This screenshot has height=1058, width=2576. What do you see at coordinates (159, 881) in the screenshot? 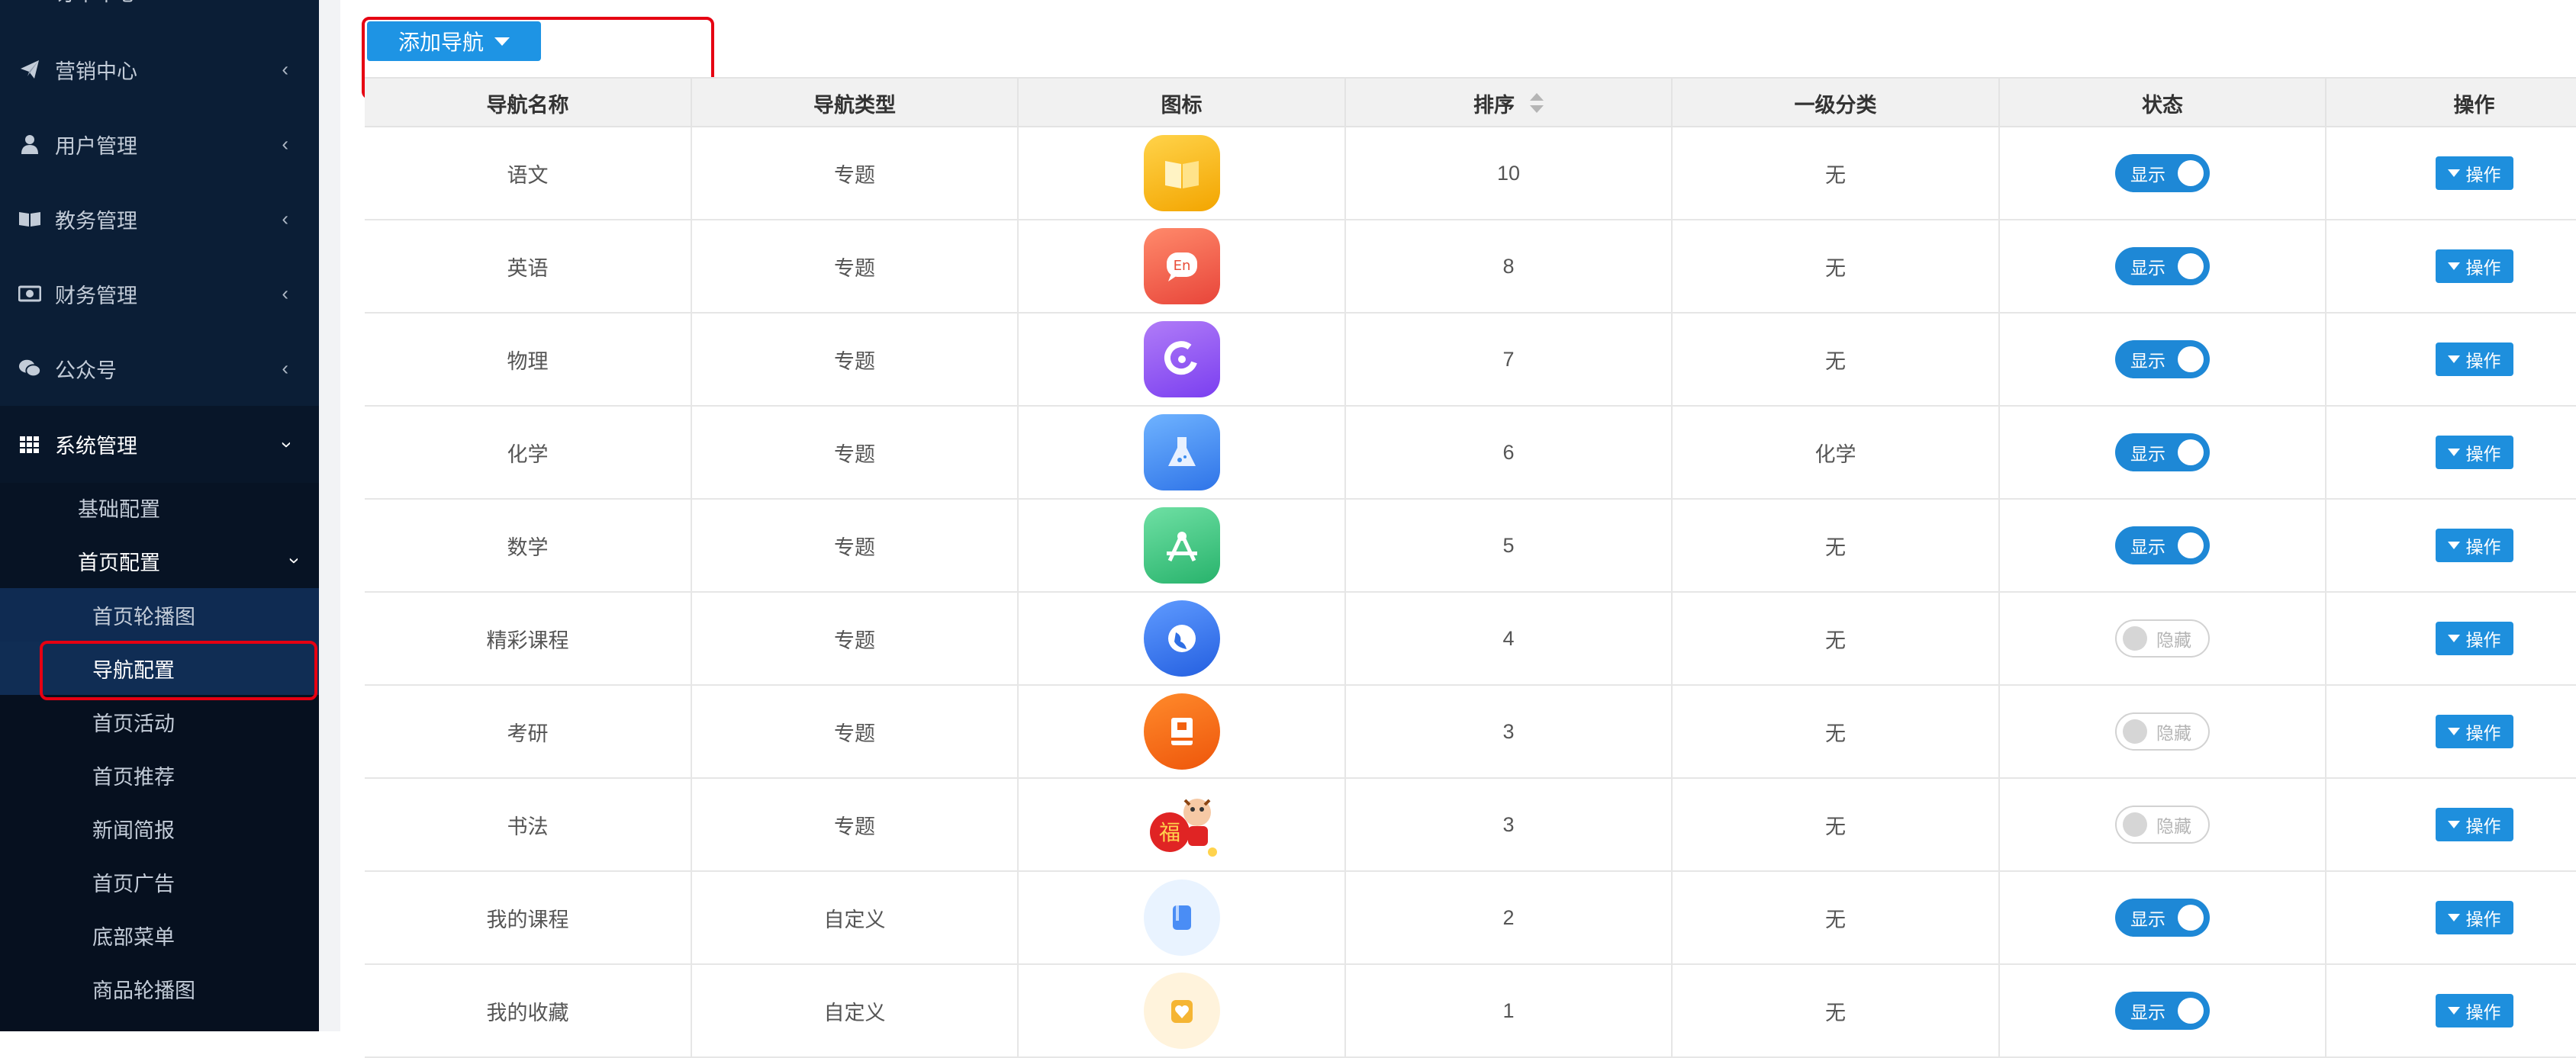
I see `sidebar-sub-home-ads: 首页广告` at bounding box center [159, 881].